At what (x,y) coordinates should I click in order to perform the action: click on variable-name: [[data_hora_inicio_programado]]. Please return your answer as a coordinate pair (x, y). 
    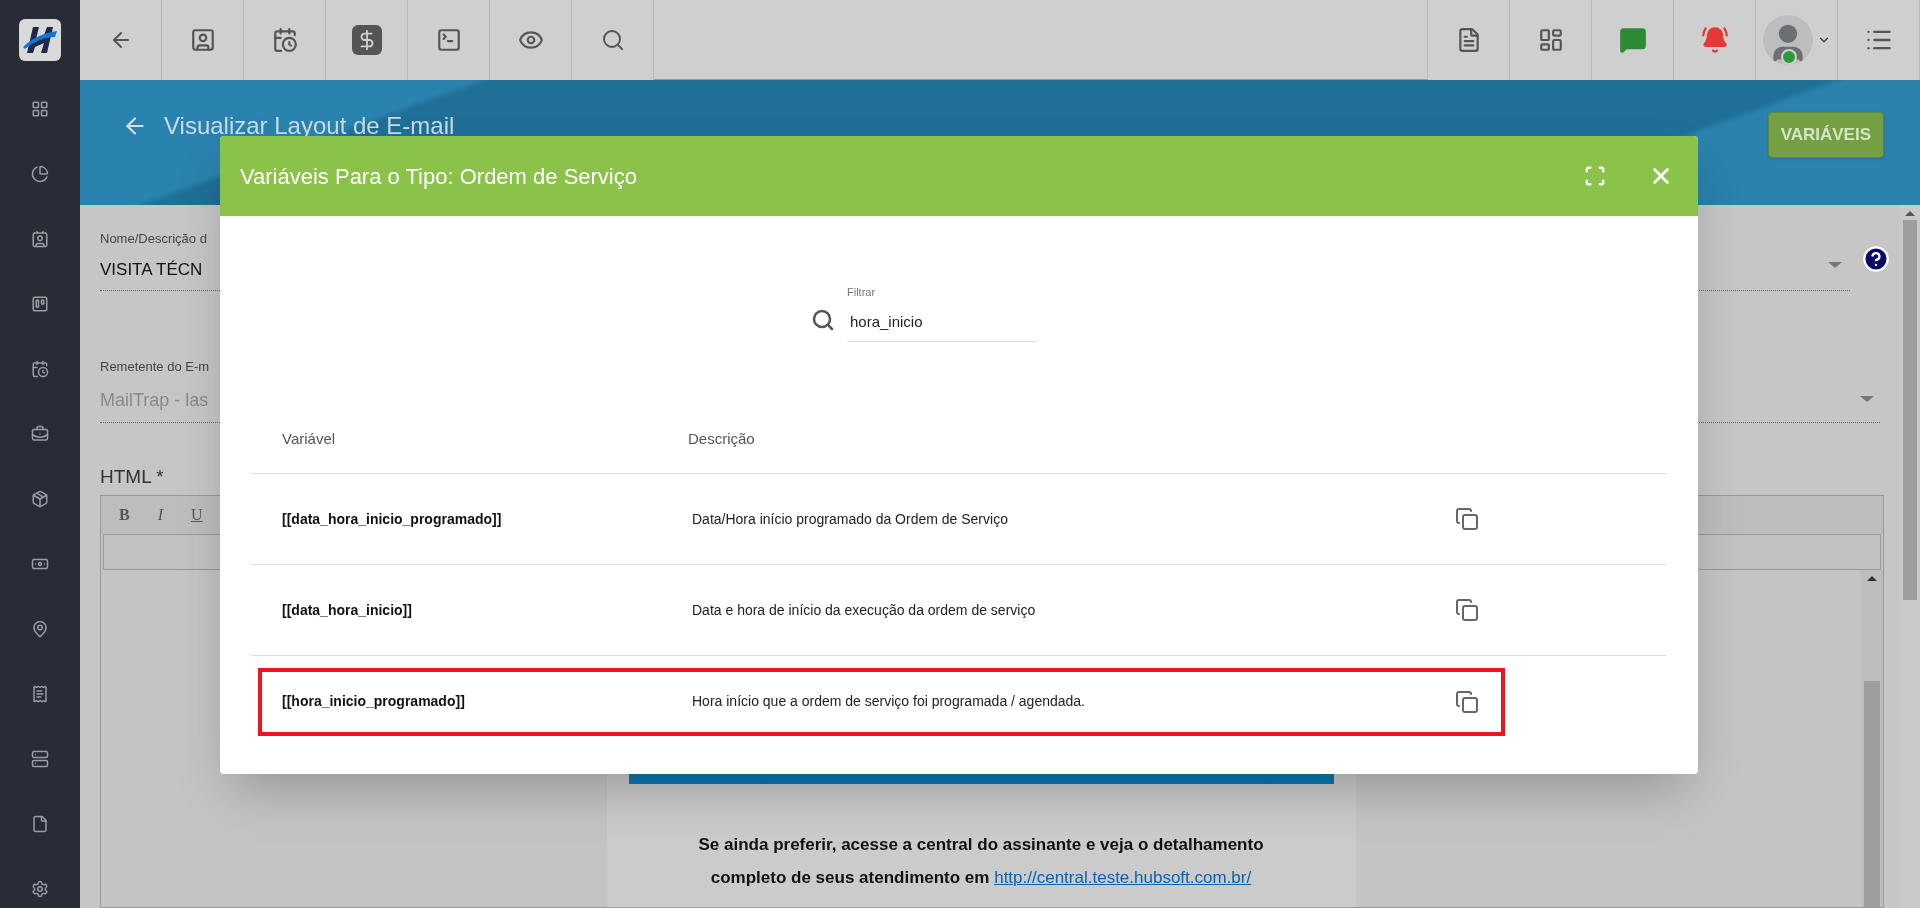
    Looking at the image, I should click on (392, 519).